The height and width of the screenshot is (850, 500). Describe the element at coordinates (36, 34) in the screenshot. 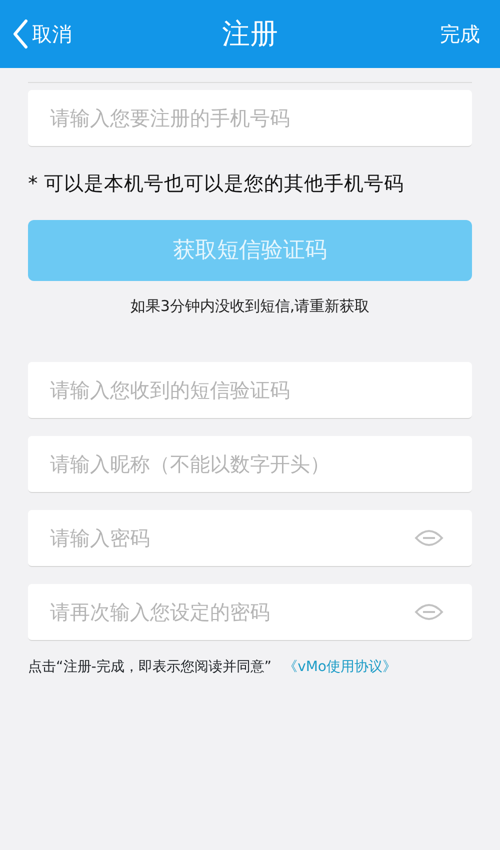

I see `back-button: 取消` at that location.